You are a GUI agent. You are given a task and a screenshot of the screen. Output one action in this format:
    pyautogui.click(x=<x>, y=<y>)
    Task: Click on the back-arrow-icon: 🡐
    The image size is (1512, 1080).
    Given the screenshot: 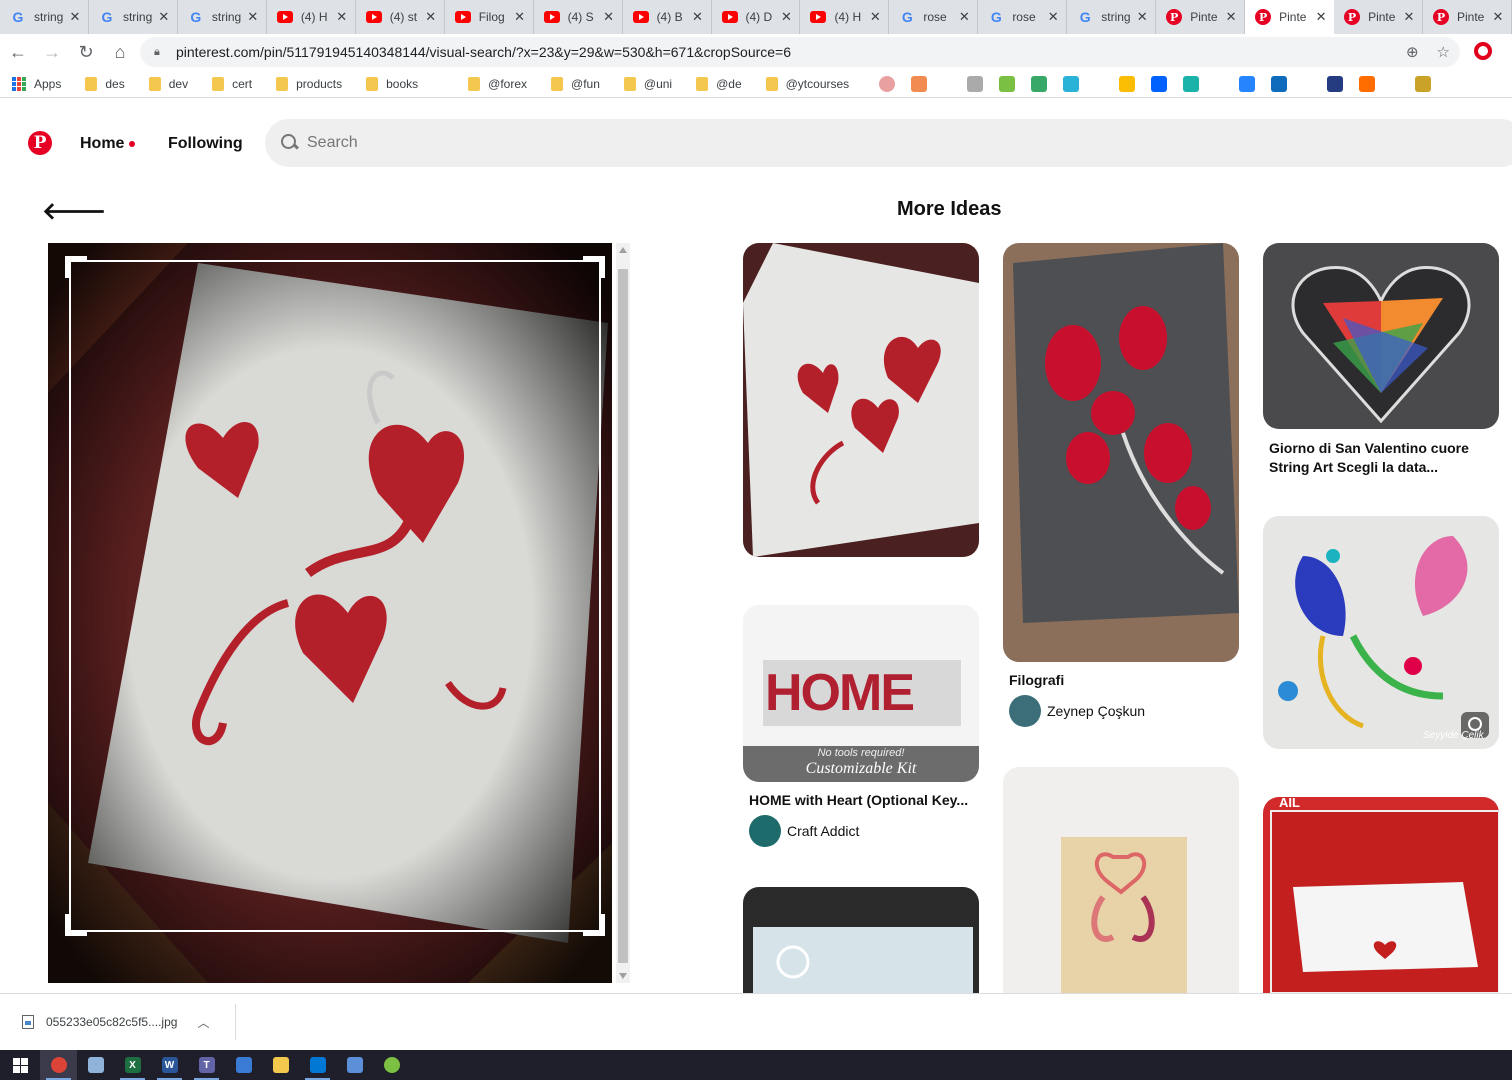 What is the action you would take?
    pyautogui.click(x=74, y=211)
    